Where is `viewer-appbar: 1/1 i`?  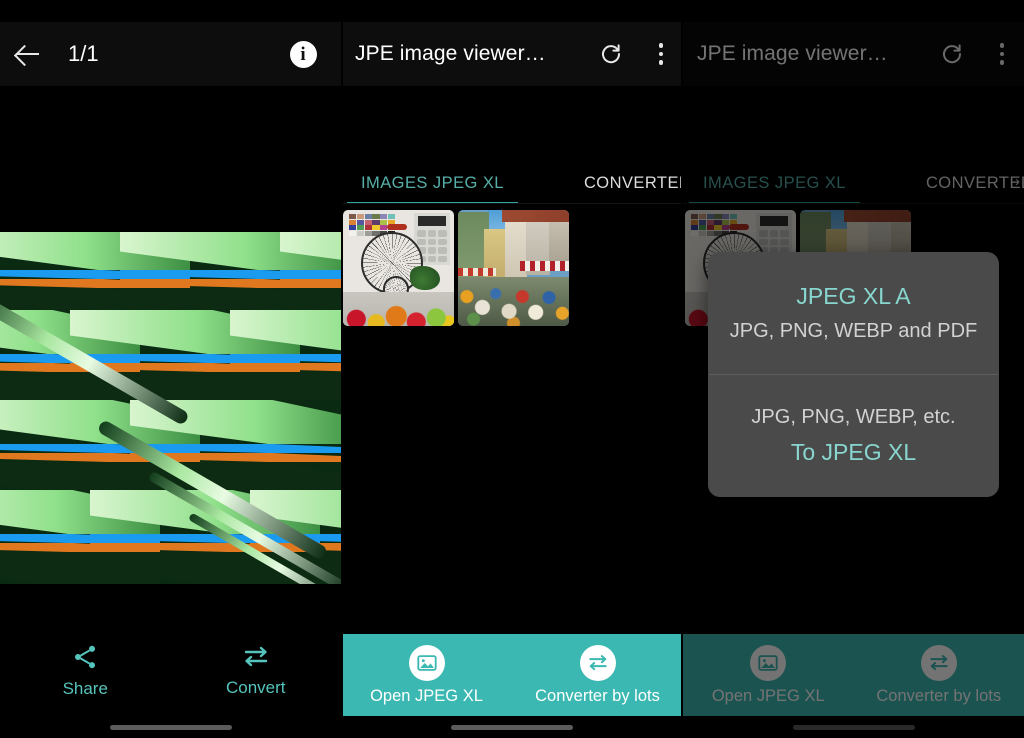
viewer-appbar: 1/1 i is located at coordinates (170, 54).